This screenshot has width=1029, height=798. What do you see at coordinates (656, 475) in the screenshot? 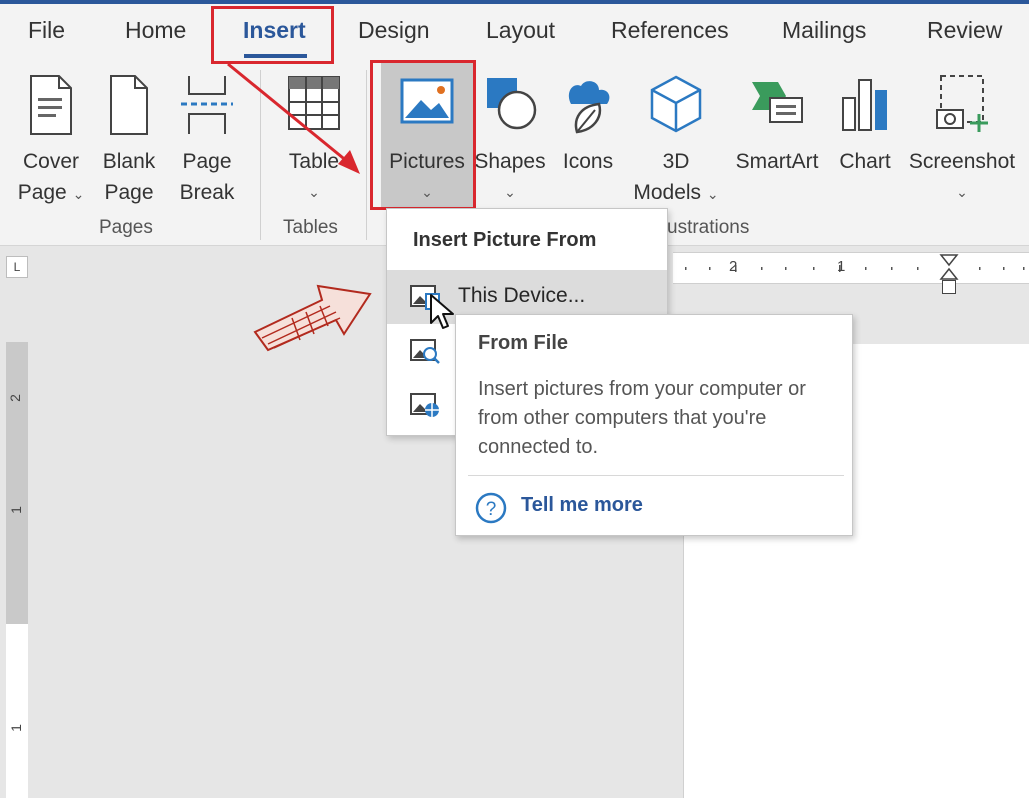
I see `tooltip-divider` at bounding box center [656, 475].